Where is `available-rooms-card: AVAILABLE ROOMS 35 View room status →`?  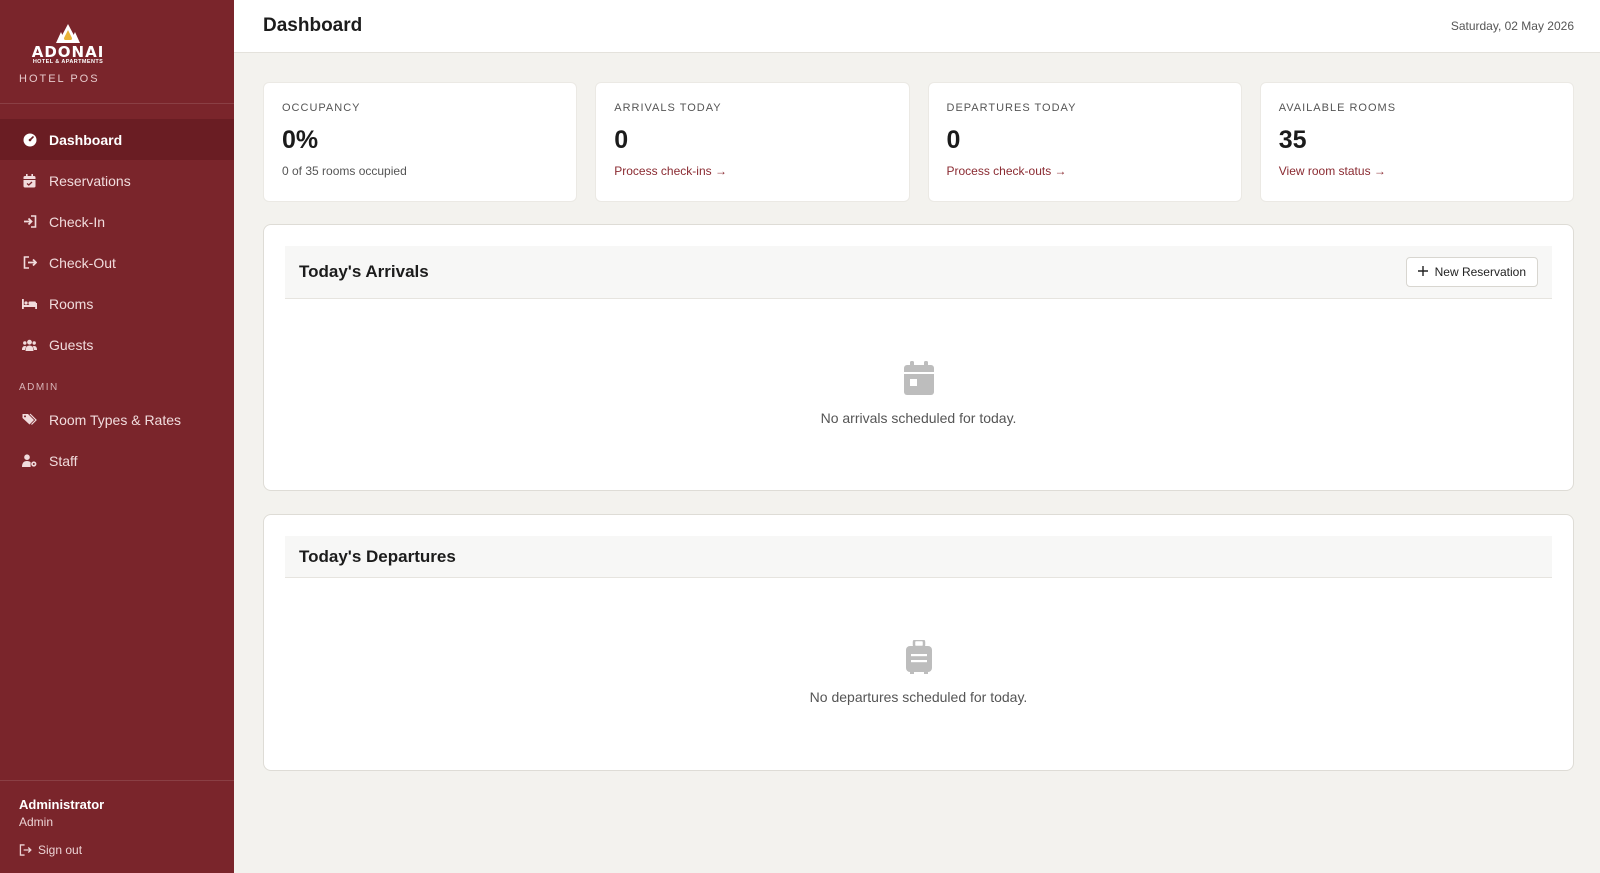
available-rooms-card: AVAILABLE ROOMS 35 View room status → is located at coordinates (1416, 142).